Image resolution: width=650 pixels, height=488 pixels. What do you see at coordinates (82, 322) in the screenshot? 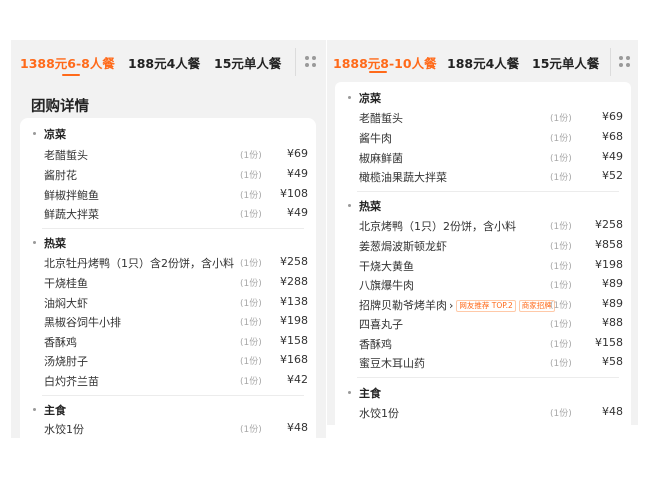
I see `item-name: 黑椒谷饲牛小排` at bounding box center [82, 322].